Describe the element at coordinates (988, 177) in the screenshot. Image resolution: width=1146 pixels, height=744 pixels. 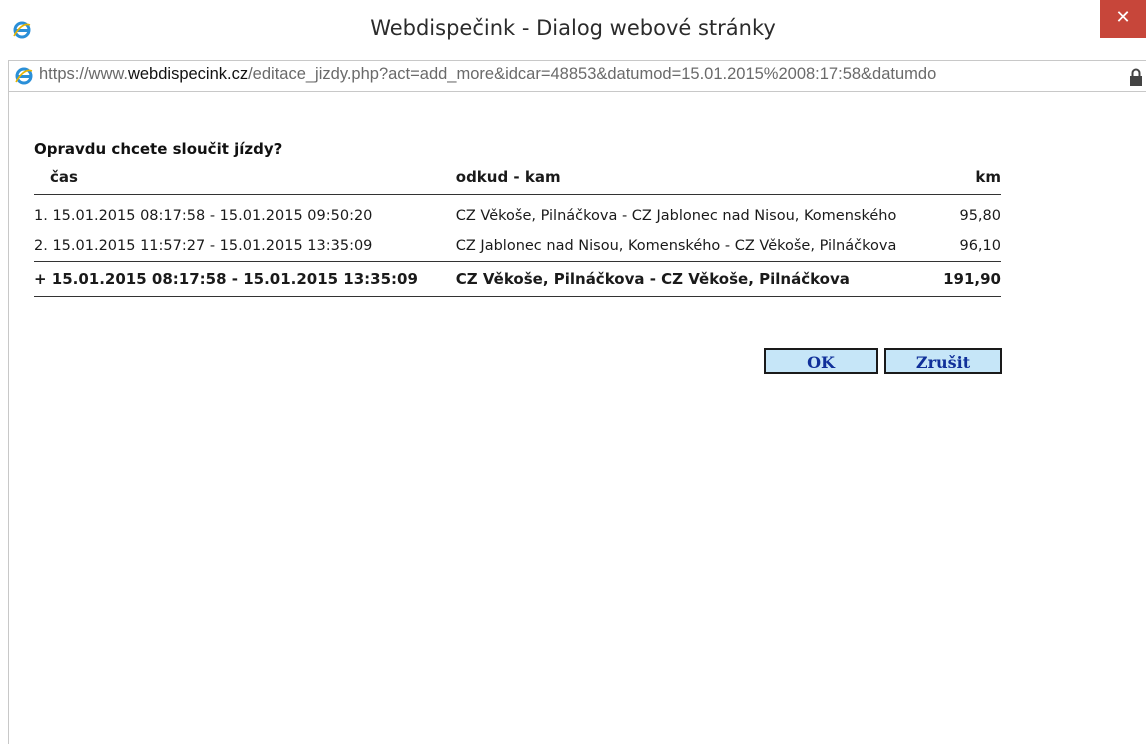
I see `column-header-km: km` at that location.